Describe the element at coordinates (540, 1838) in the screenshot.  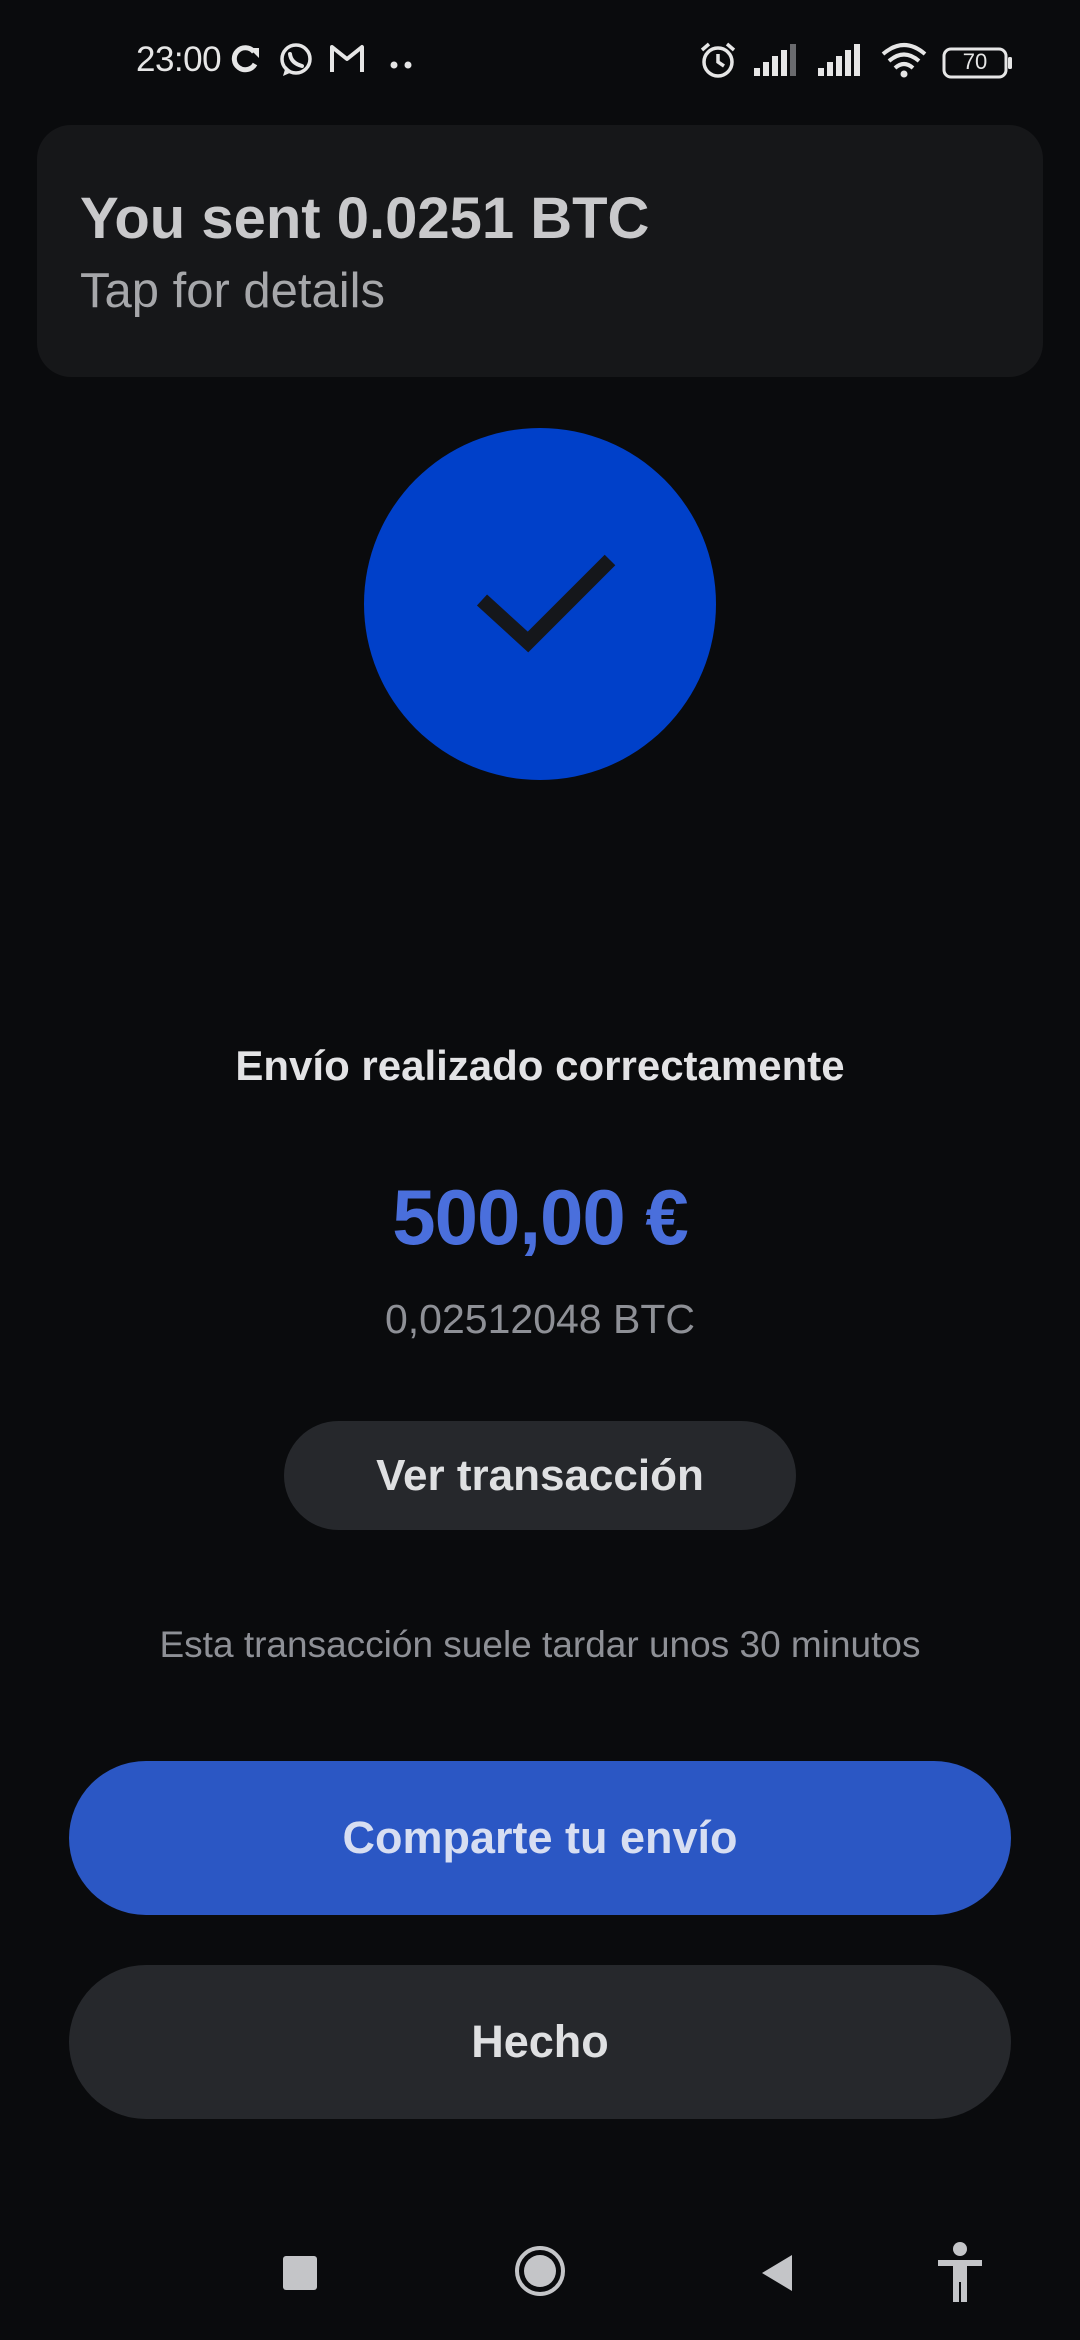
I see `share-button: Comparte tu envío` at that location.